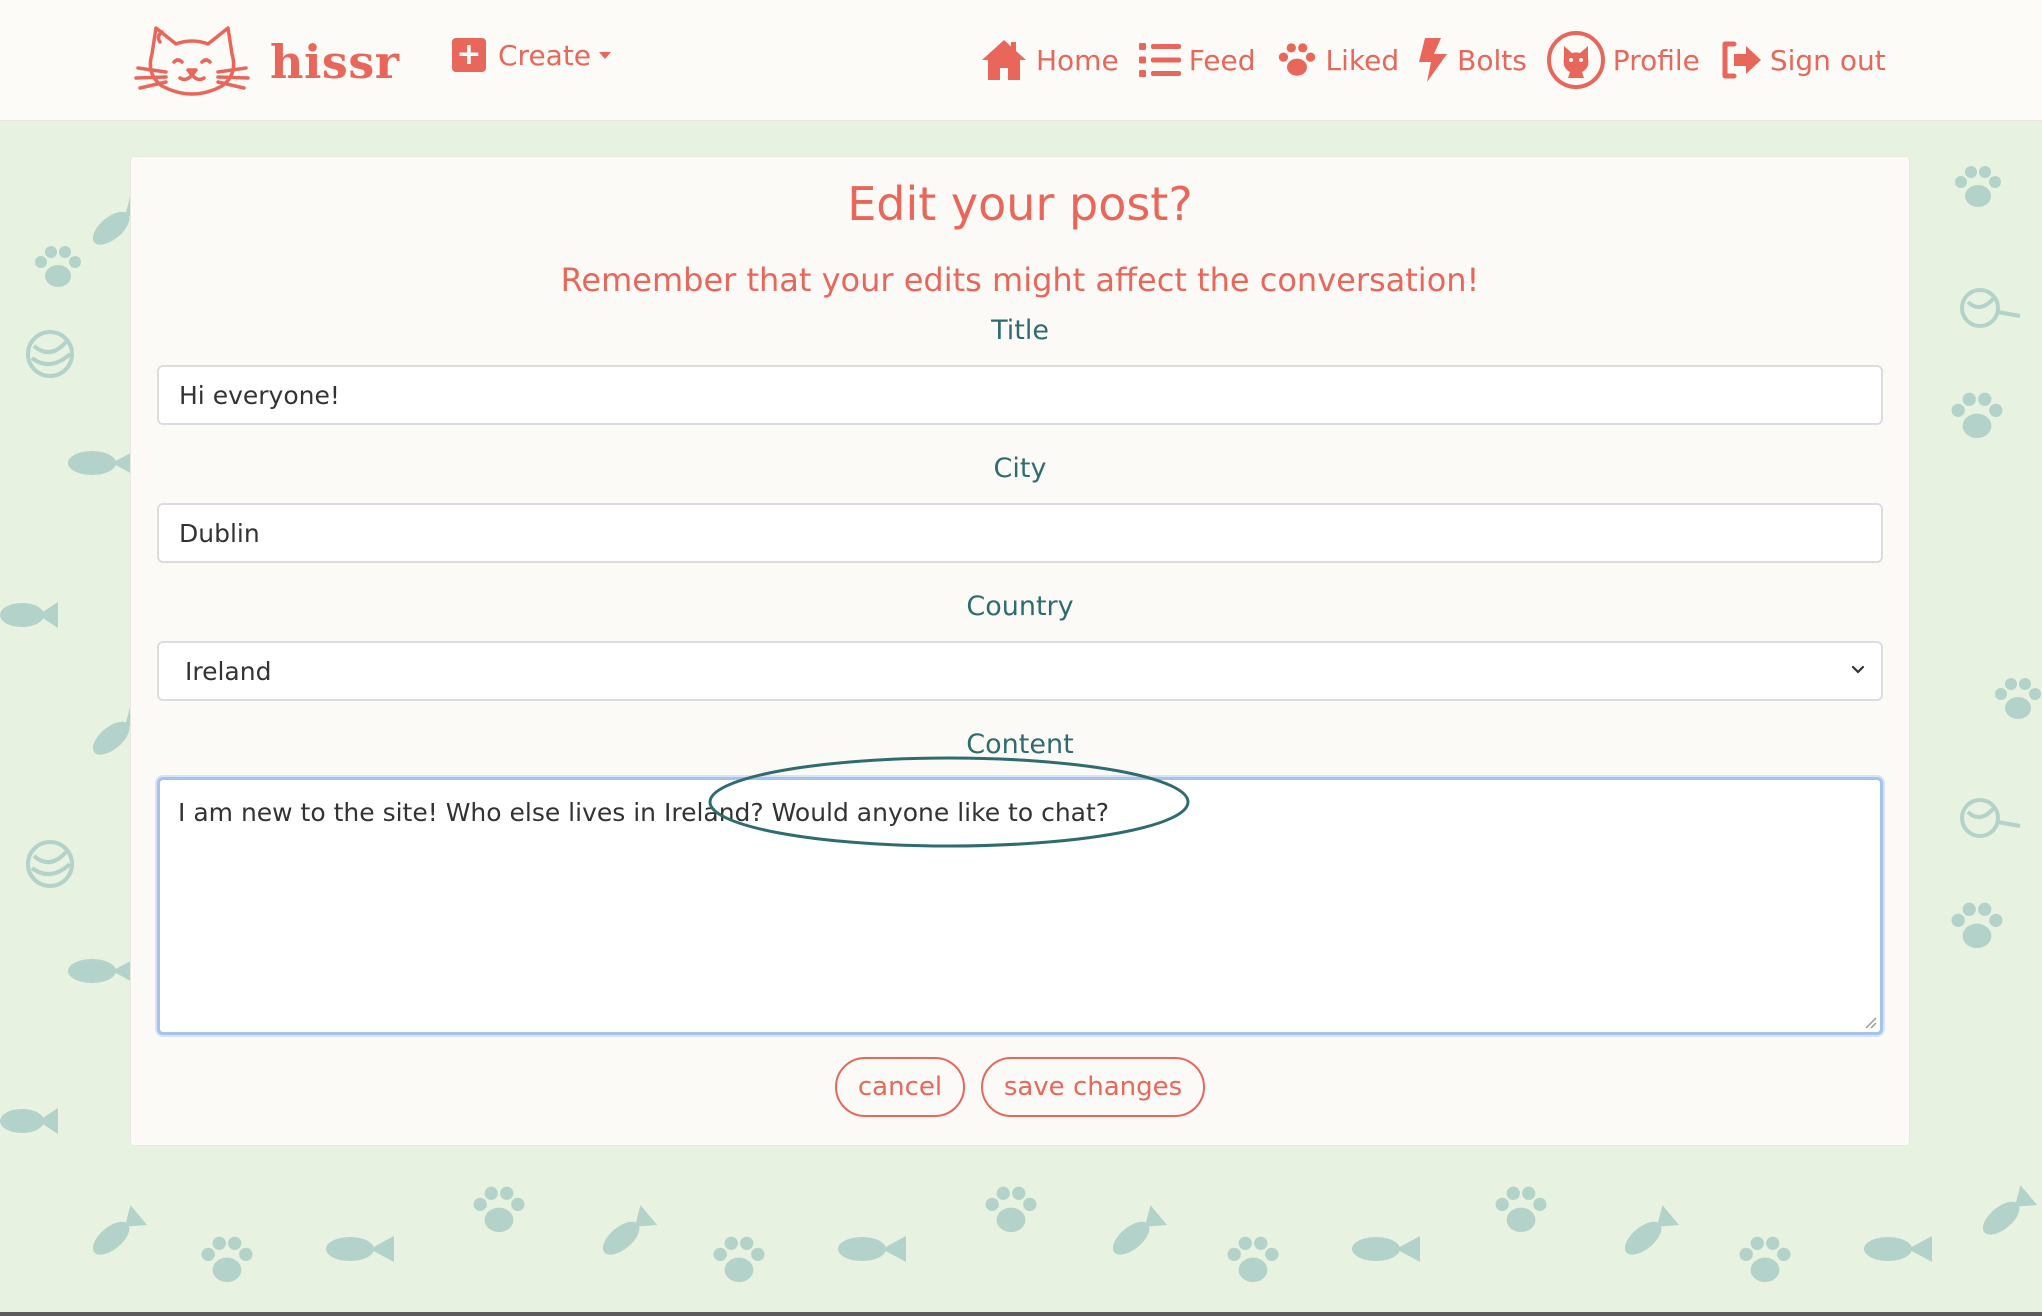 The height and width of the screenshot is (1316, 2042). I want to click on bolt-icon, so click(1433, 60).